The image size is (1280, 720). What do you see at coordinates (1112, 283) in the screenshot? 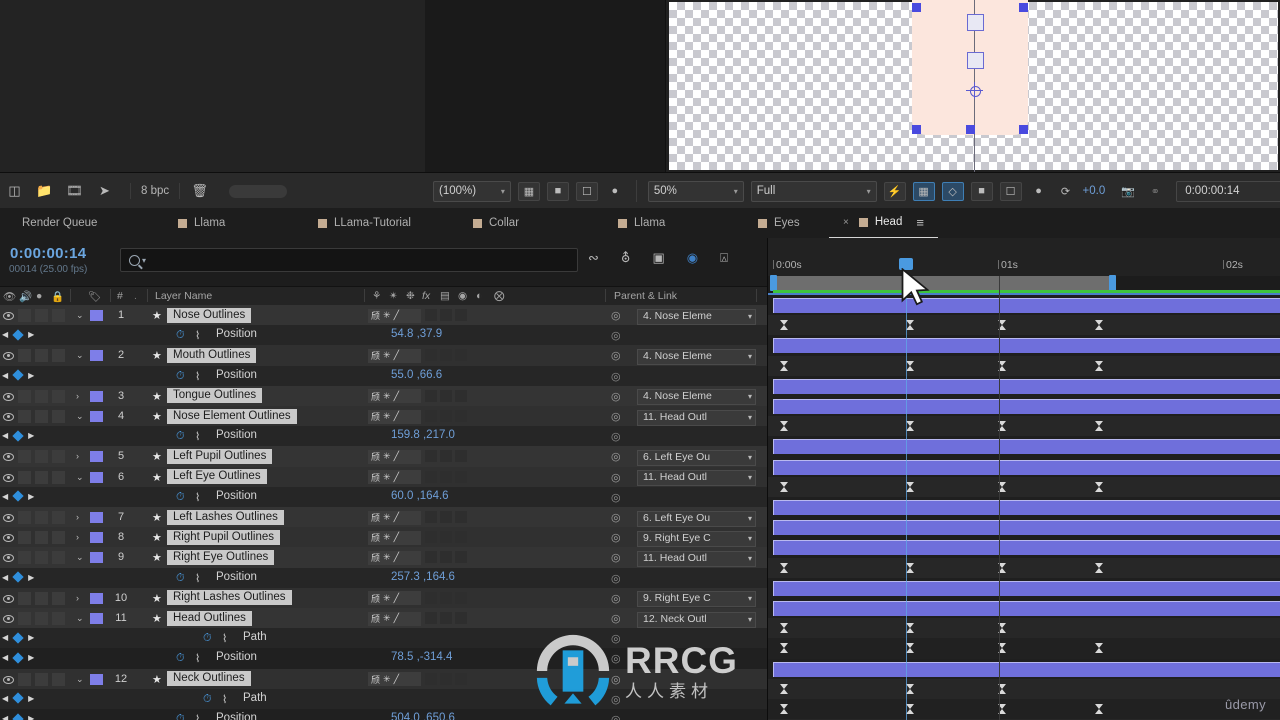
I see `work-area-end-handle` at bounding box center [1112, 283].